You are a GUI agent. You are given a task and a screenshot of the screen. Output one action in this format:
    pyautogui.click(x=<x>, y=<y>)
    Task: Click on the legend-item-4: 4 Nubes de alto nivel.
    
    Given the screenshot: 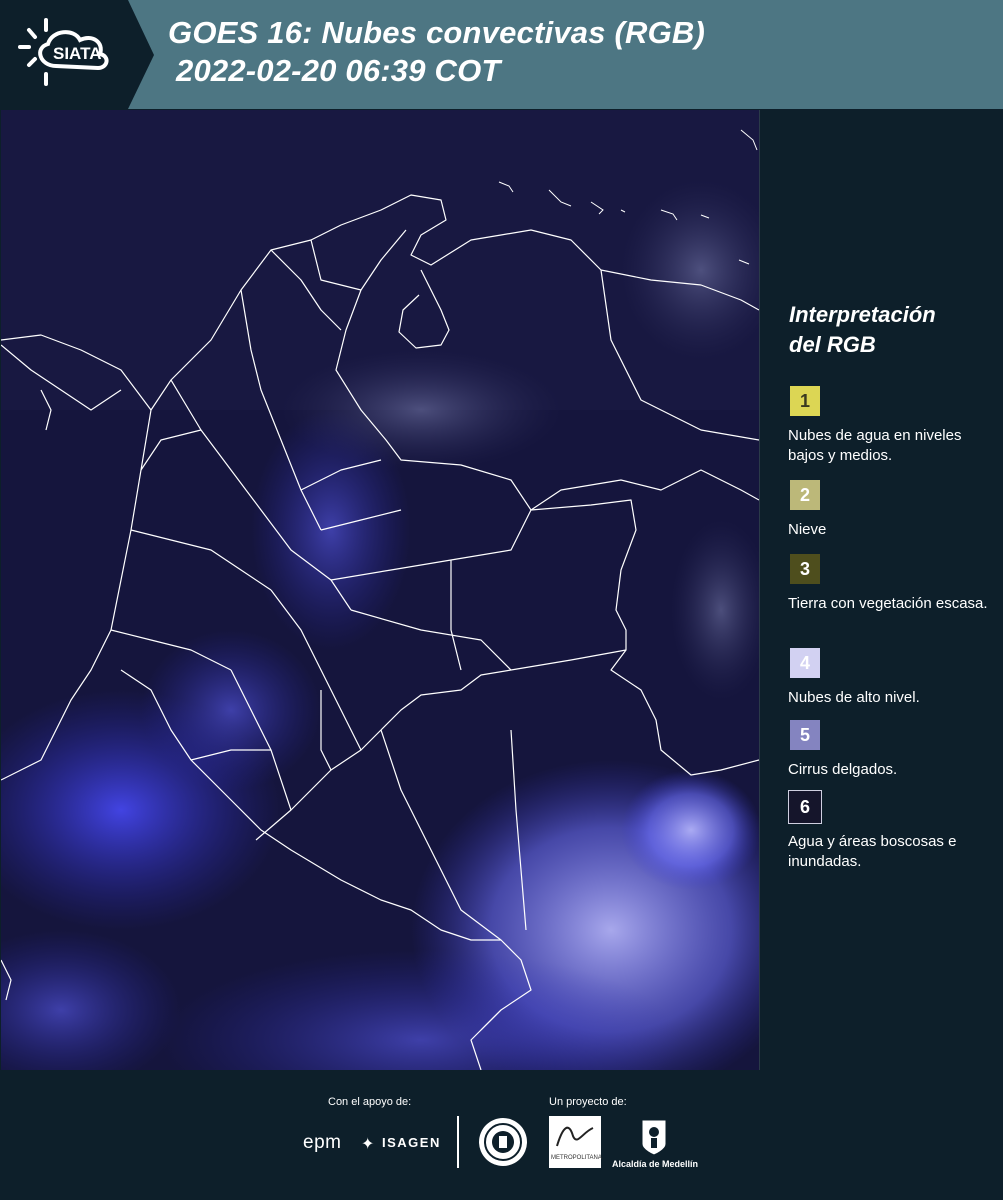 What is the action you would take?
    pyautogui.click(x=888, y=677)
    